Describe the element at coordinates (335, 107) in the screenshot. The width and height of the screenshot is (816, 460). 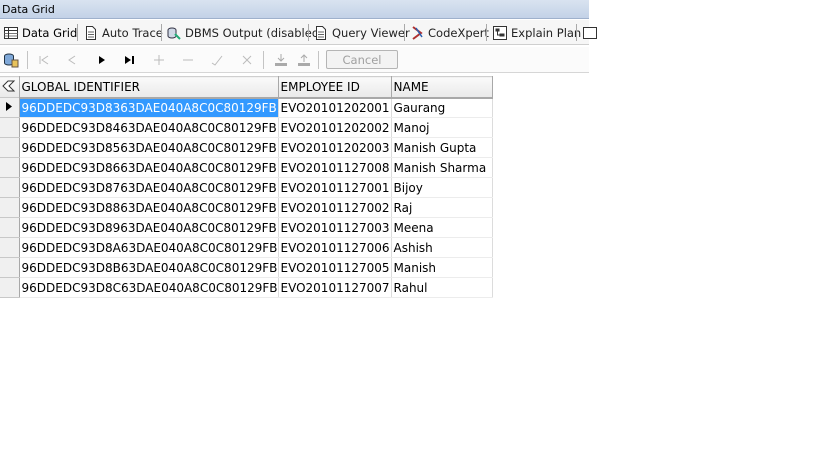
I see `cell-employee-id: EVO20101202001` at that location.